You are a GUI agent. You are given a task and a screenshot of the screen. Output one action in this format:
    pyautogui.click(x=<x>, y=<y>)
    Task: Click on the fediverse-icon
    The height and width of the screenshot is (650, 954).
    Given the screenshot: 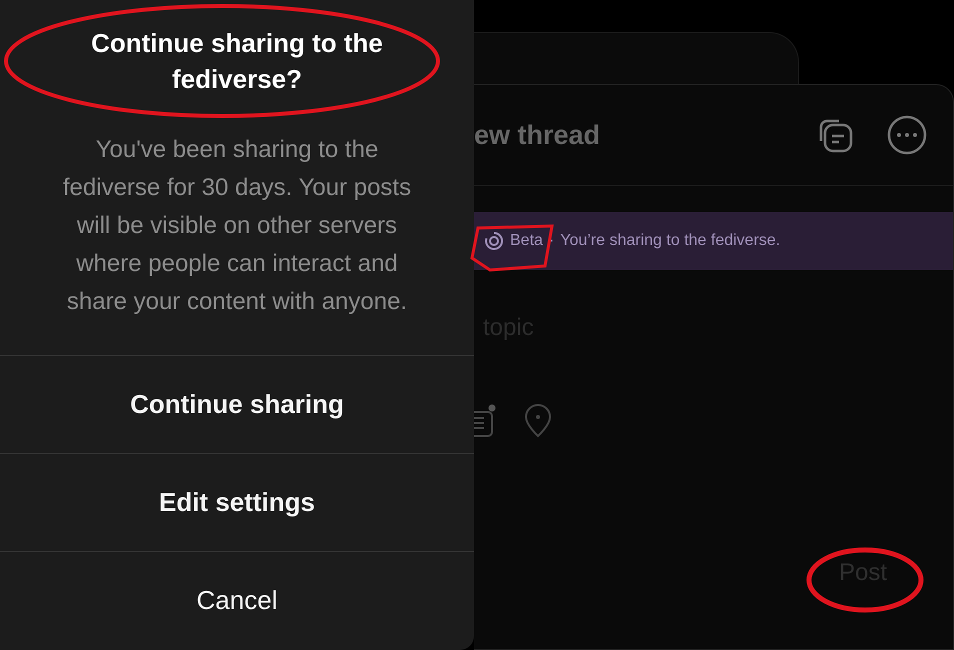 What is the action you would take?
    pyautogui.click(x=494, y=241)
    